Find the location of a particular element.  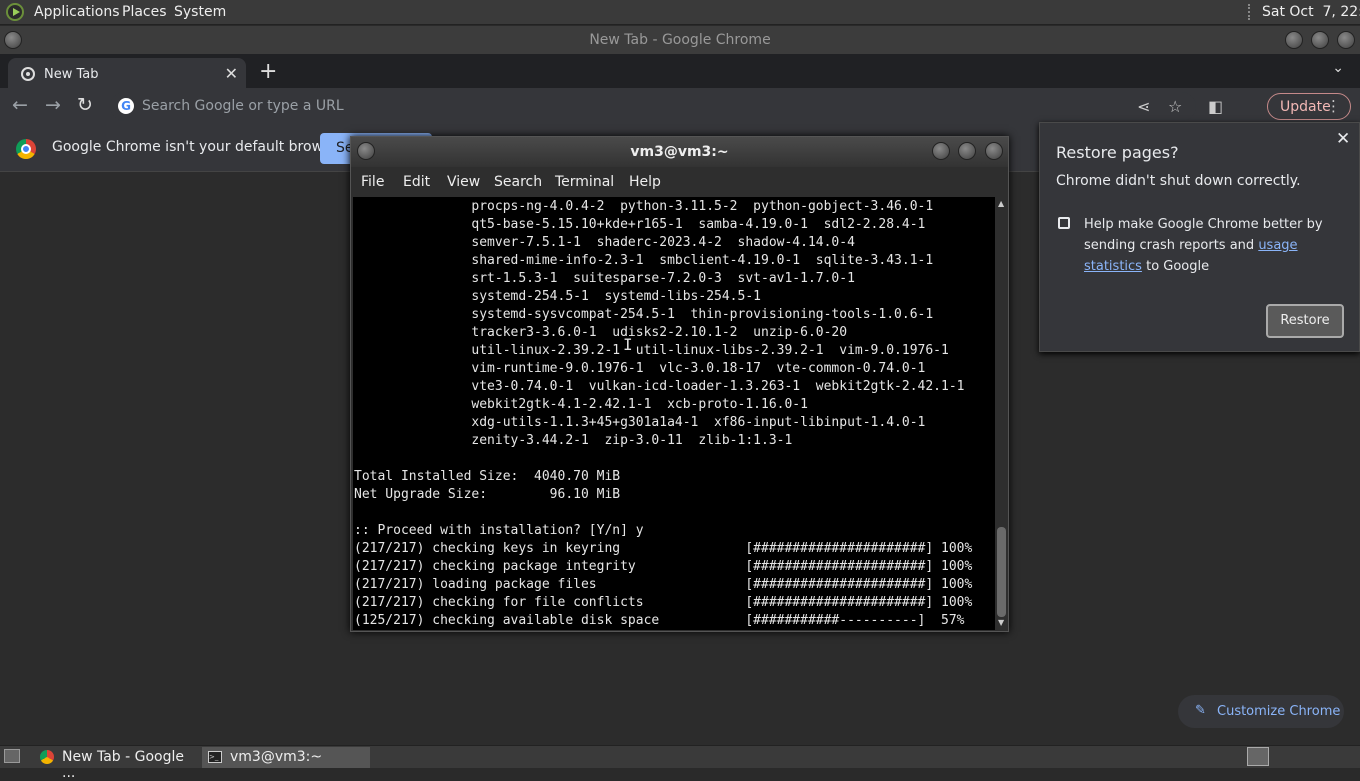

distro-logo-icon is located at coordinates (15, 12).